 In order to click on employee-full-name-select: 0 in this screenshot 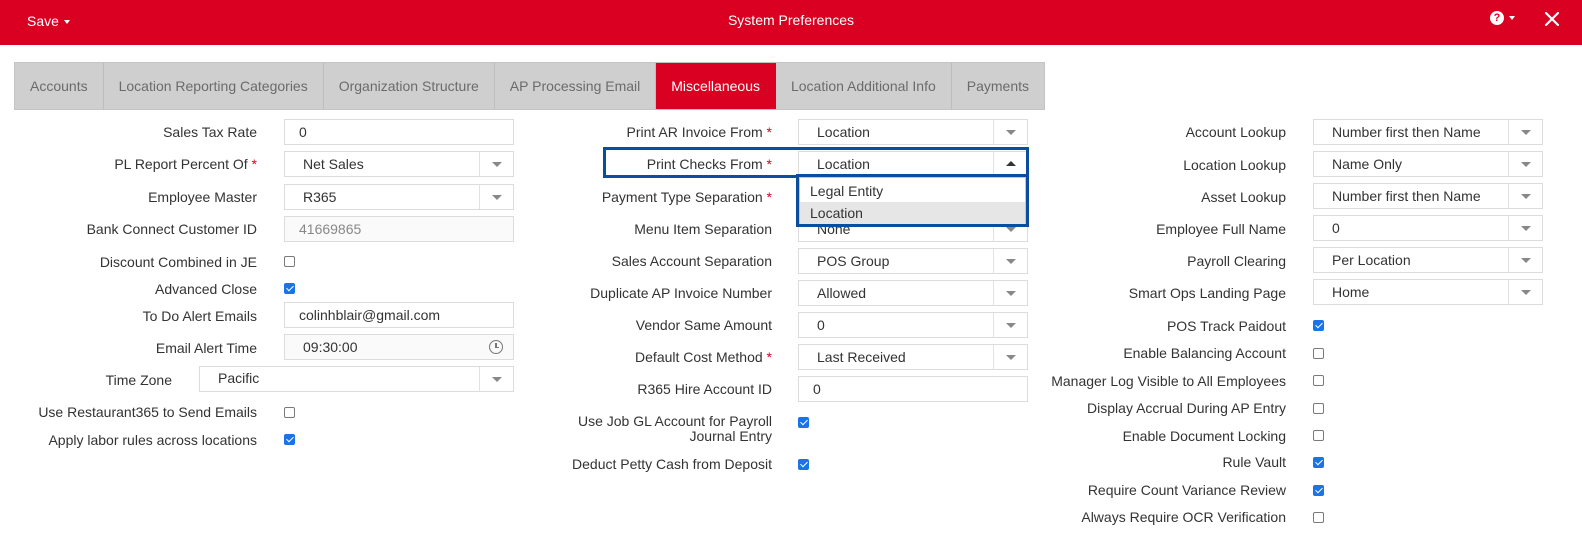, I will do `click(1428, 228)`.